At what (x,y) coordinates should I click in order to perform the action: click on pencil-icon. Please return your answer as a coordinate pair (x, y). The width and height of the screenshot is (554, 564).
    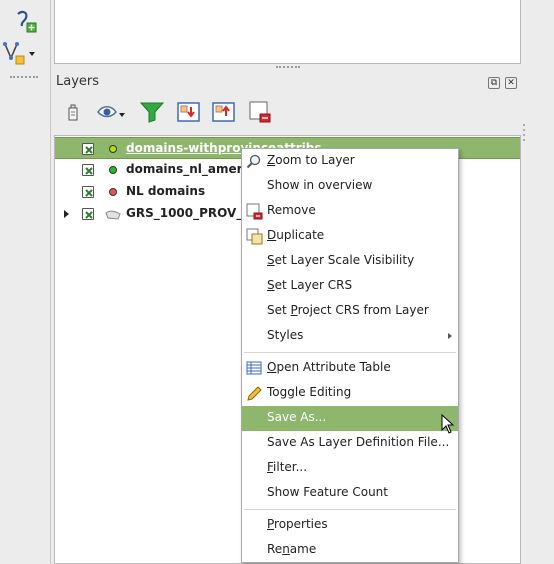
    Looking at the image, I should click on (254, 393).